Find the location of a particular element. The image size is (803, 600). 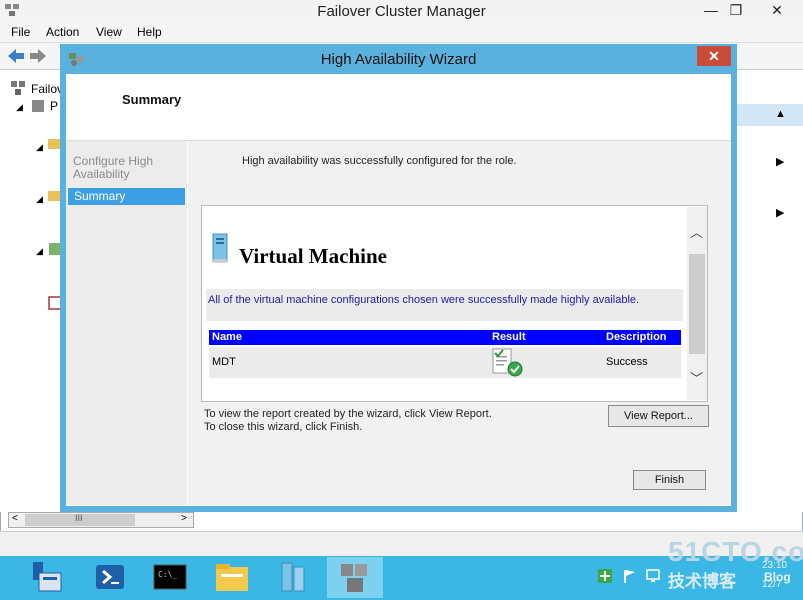

collapse-arrow-icon: ▲ is located at coordinates (780, 114).